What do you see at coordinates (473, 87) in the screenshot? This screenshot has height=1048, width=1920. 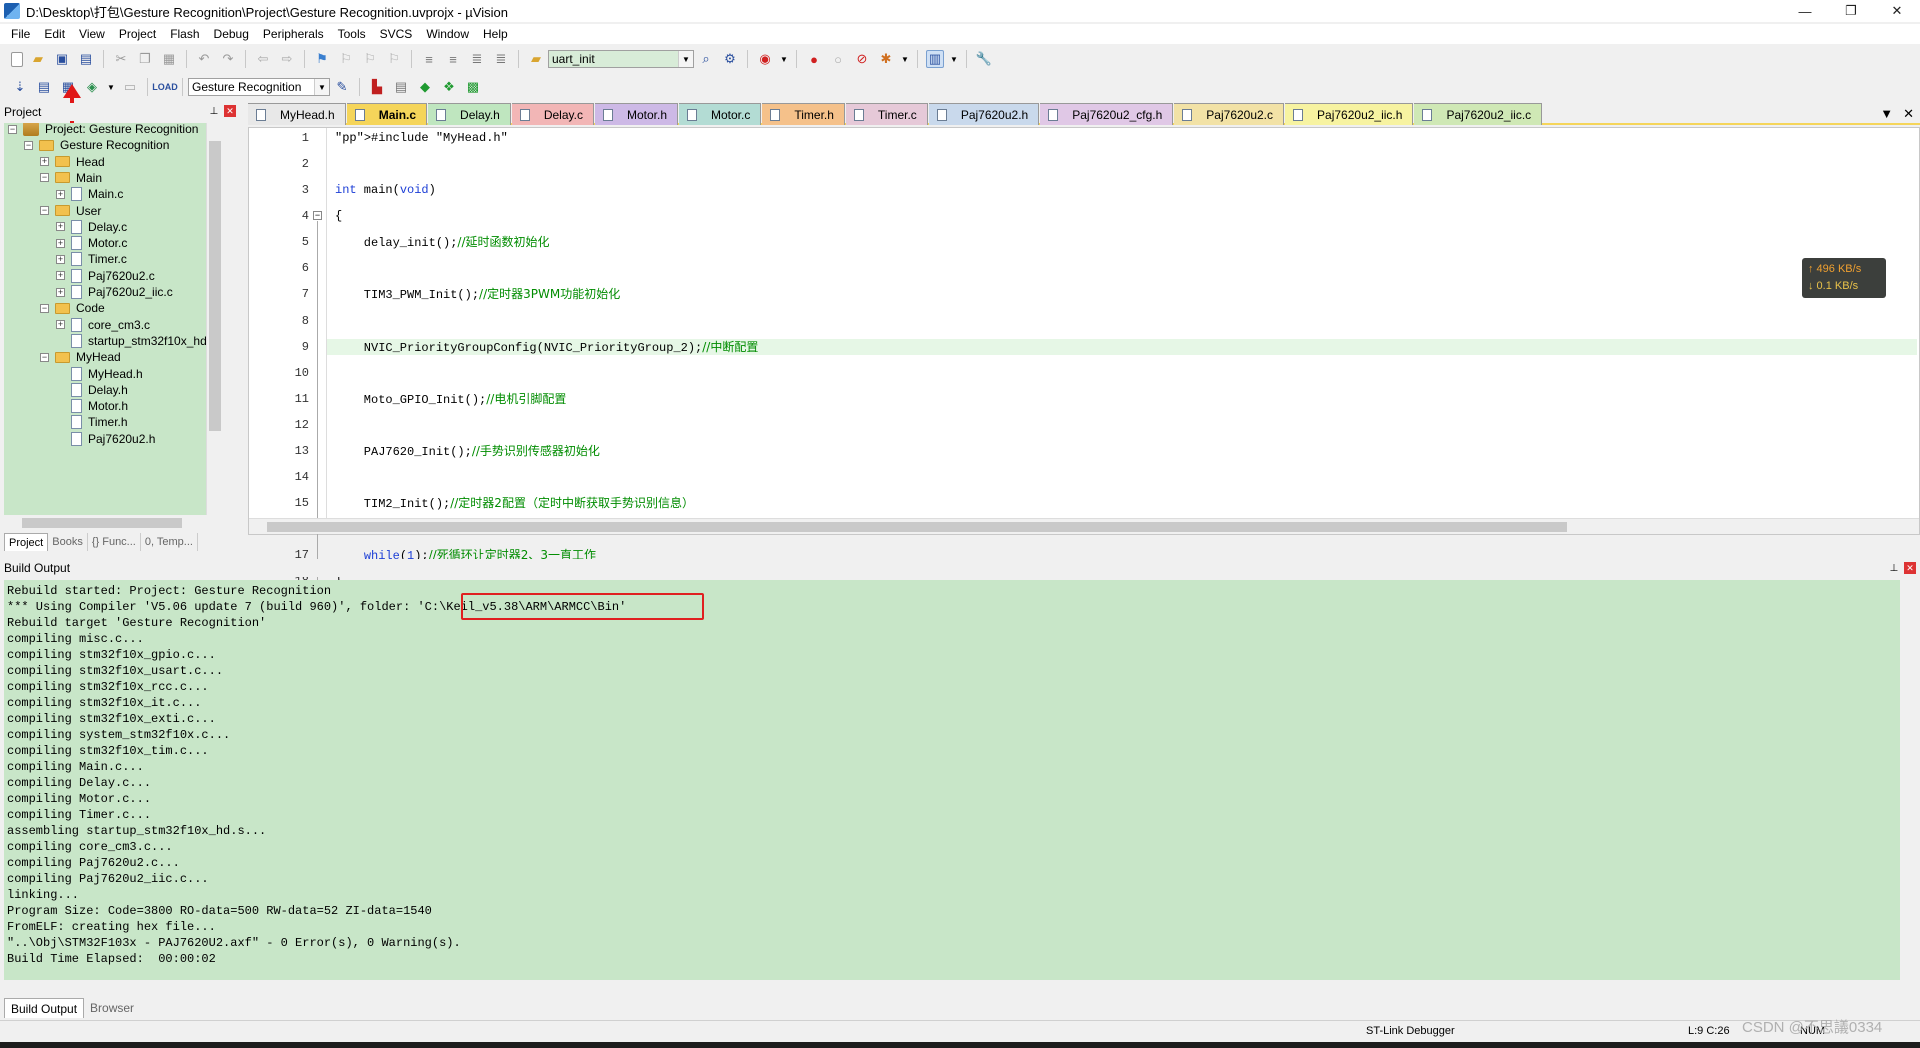 I see `pack-installer-icon: ▩` at bounding box center [473, 87].